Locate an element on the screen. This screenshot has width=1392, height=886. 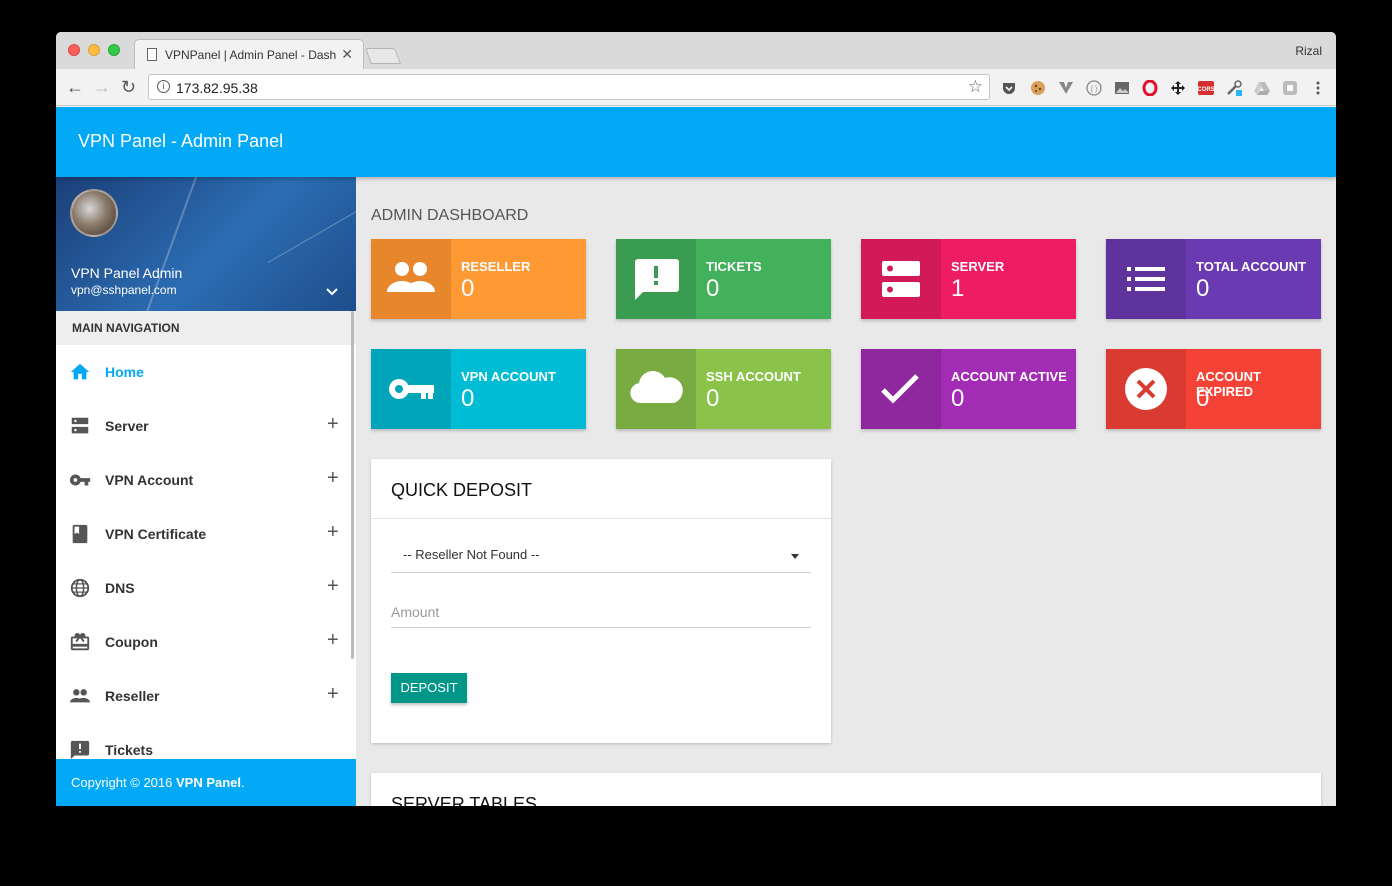
sidebar-item-server: Server + is located at coordinates (206, 426).